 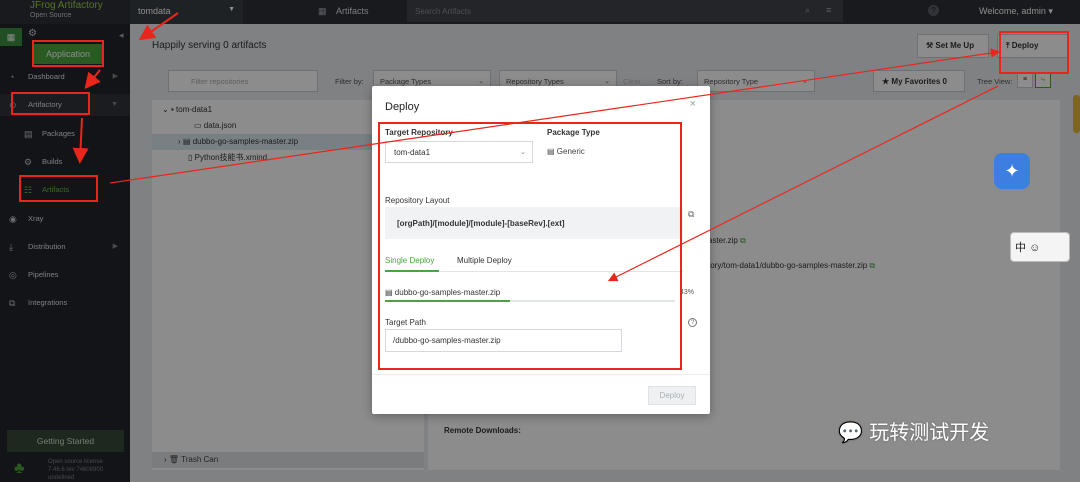 What do you see at coordinates (929, 432) in the screenshot?
I see `watermark-text: 玩转测试开发` at bounding box center [929, 432].